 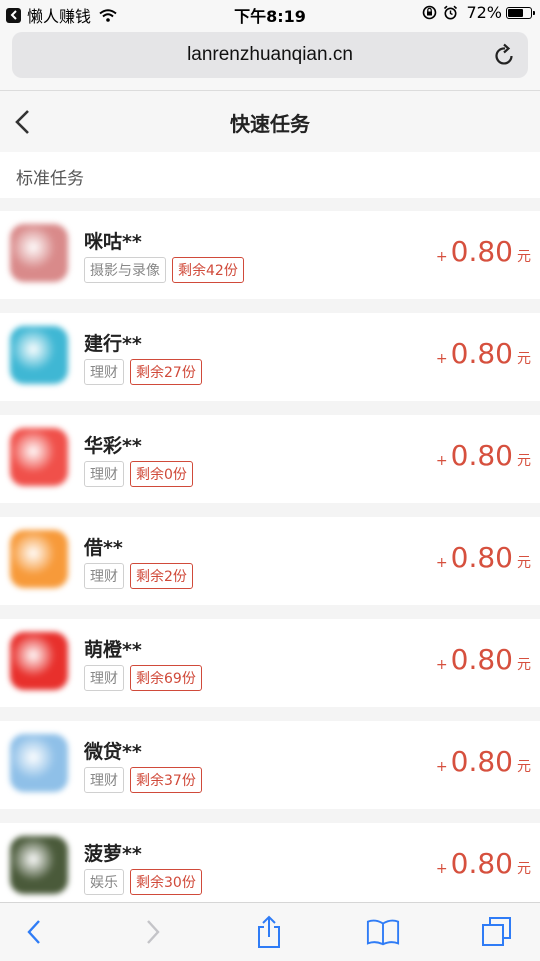 What do you see at coordinates (270, 175) in the screenshot?
I see `section-header: 标准任务` at bounding box center [270, 175].